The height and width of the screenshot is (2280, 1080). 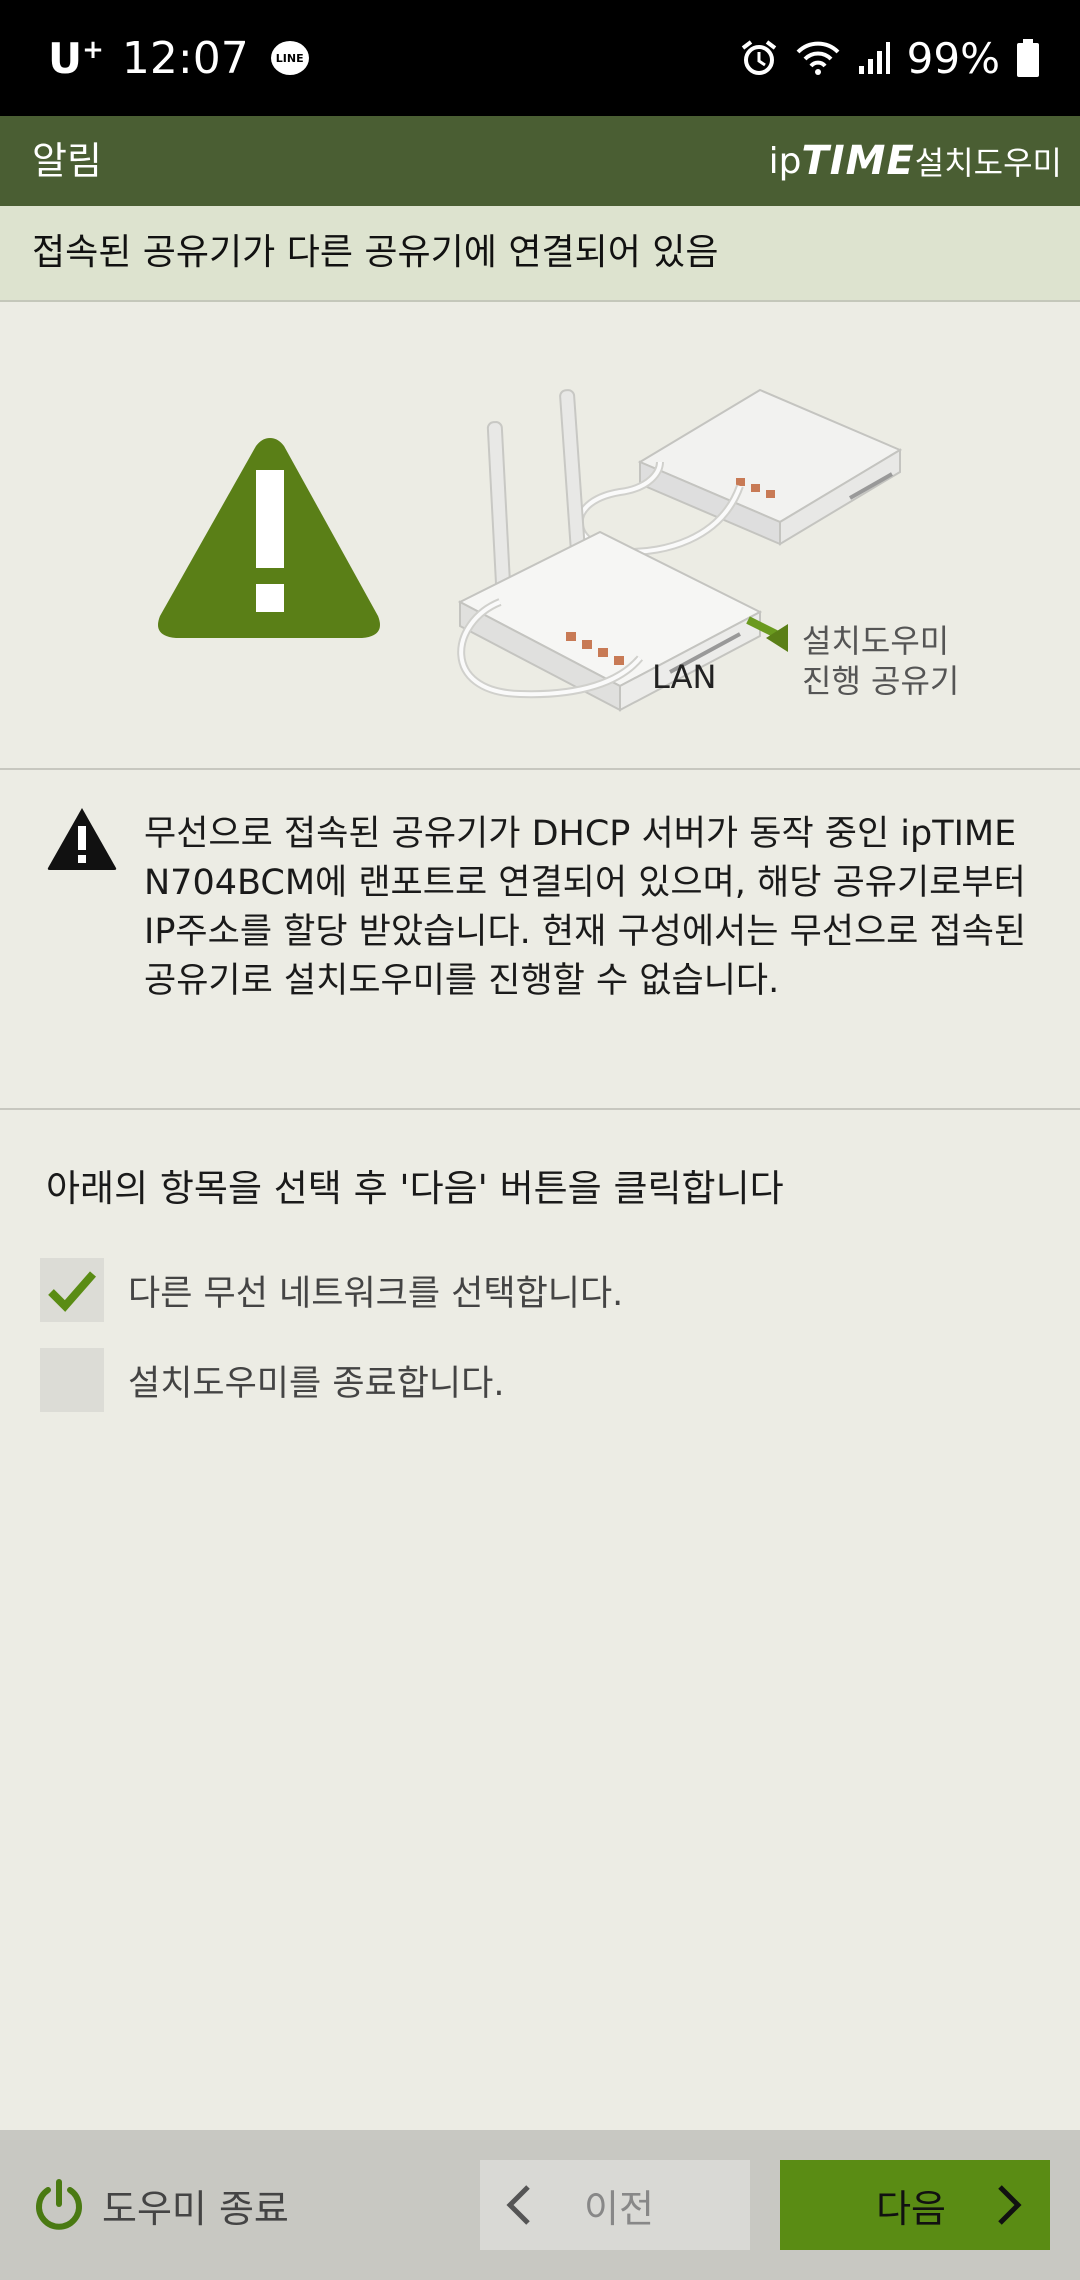 I want to click on app-header: 알림 ip TIME 설치도우미, so click(x=540, y=161).